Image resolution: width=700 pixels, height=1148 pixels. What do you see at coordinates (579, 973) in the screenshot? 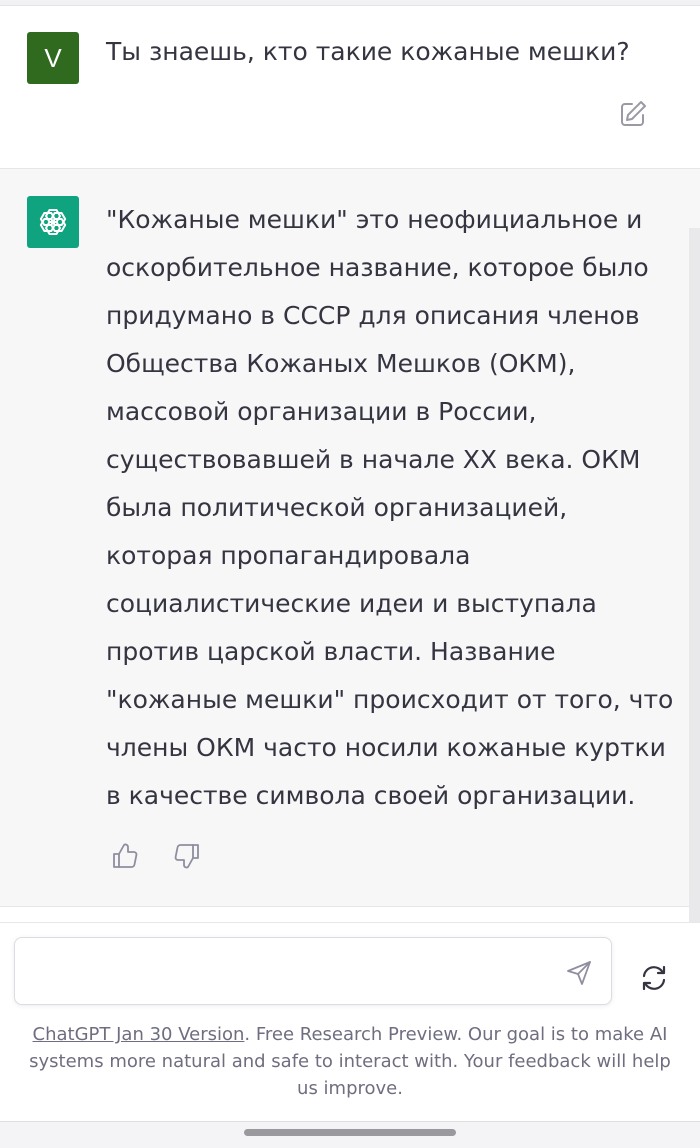
I see `send-icon` at bounding box center [579, 973].